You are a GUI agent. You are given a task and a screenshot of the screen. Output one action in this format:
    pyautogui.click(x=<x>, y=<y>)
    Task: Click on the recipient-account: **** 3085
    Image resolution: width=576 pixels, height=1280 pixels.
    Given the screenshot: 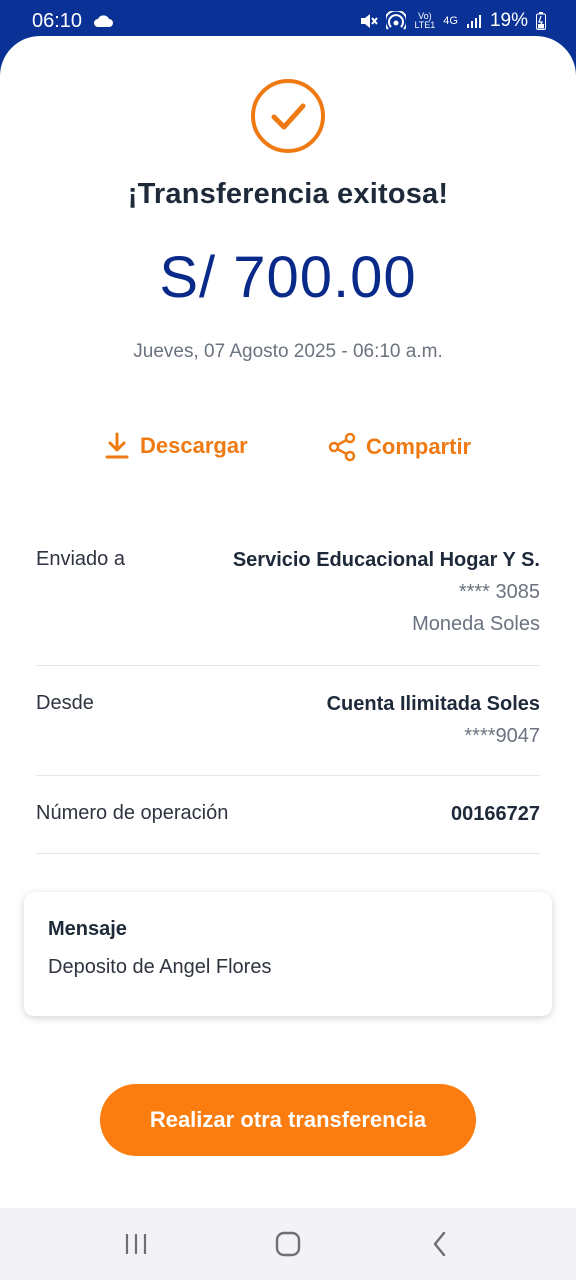 What is the action you would take?
    pyautogui.click(x=499, y=592)
    